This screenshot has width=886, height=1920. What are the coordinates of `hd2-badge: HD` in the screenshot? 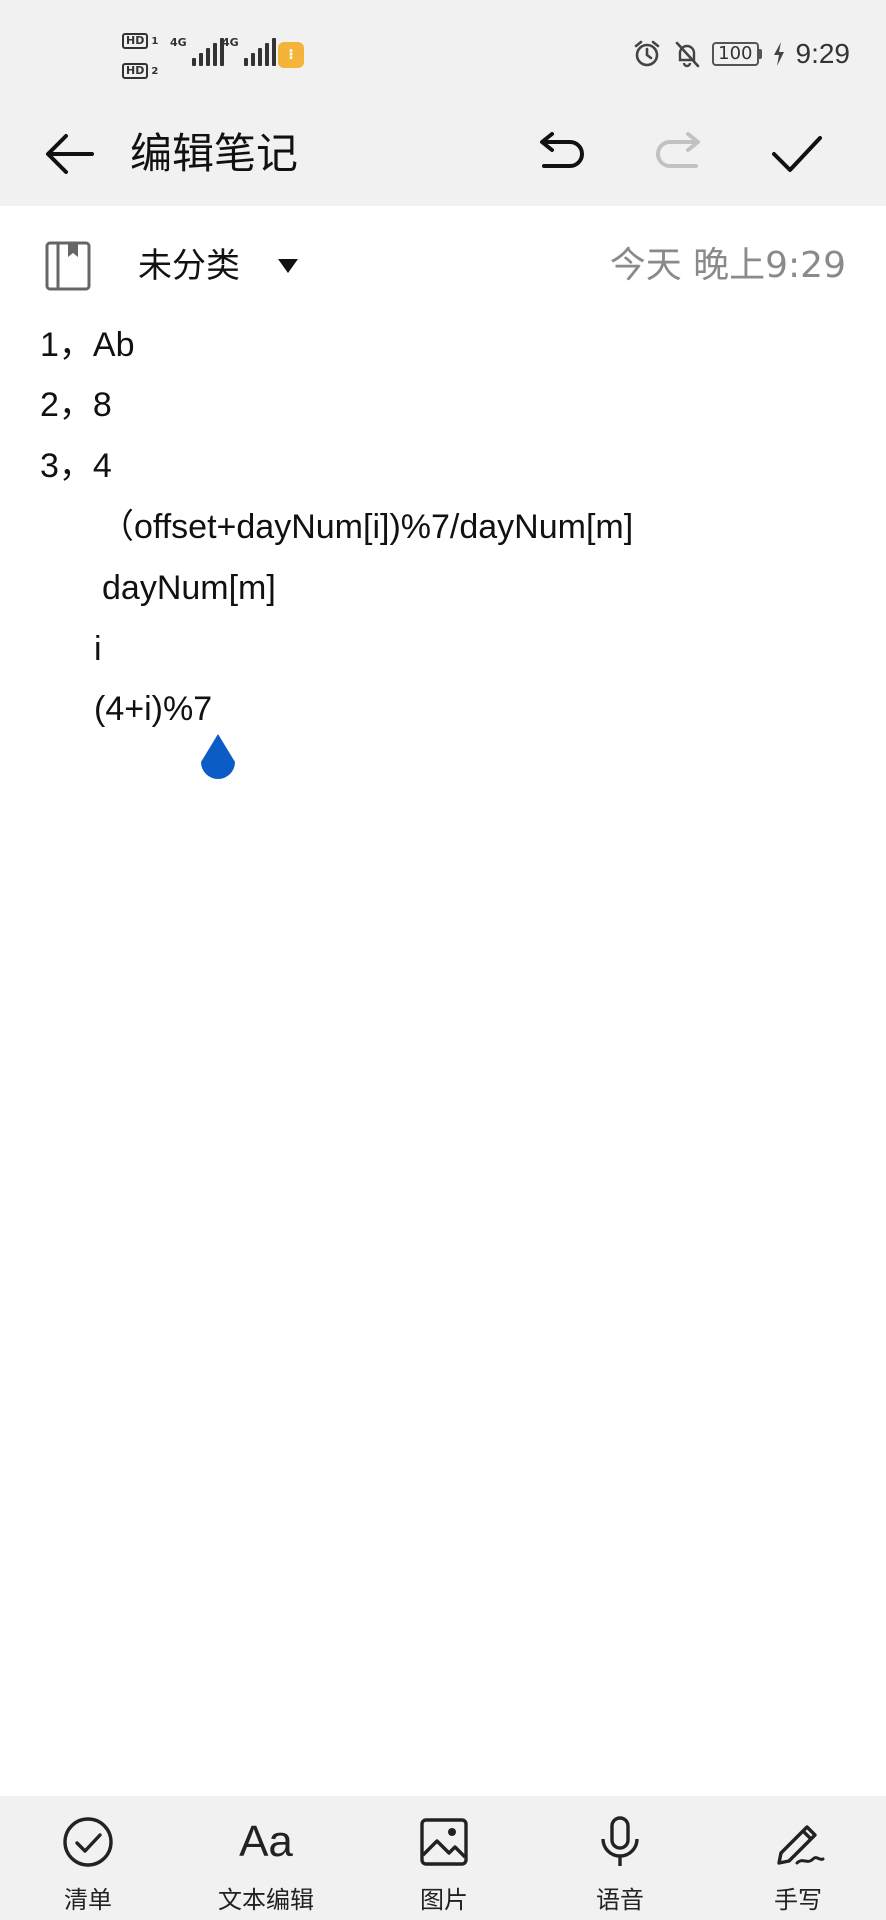 It's located at (135, 71).